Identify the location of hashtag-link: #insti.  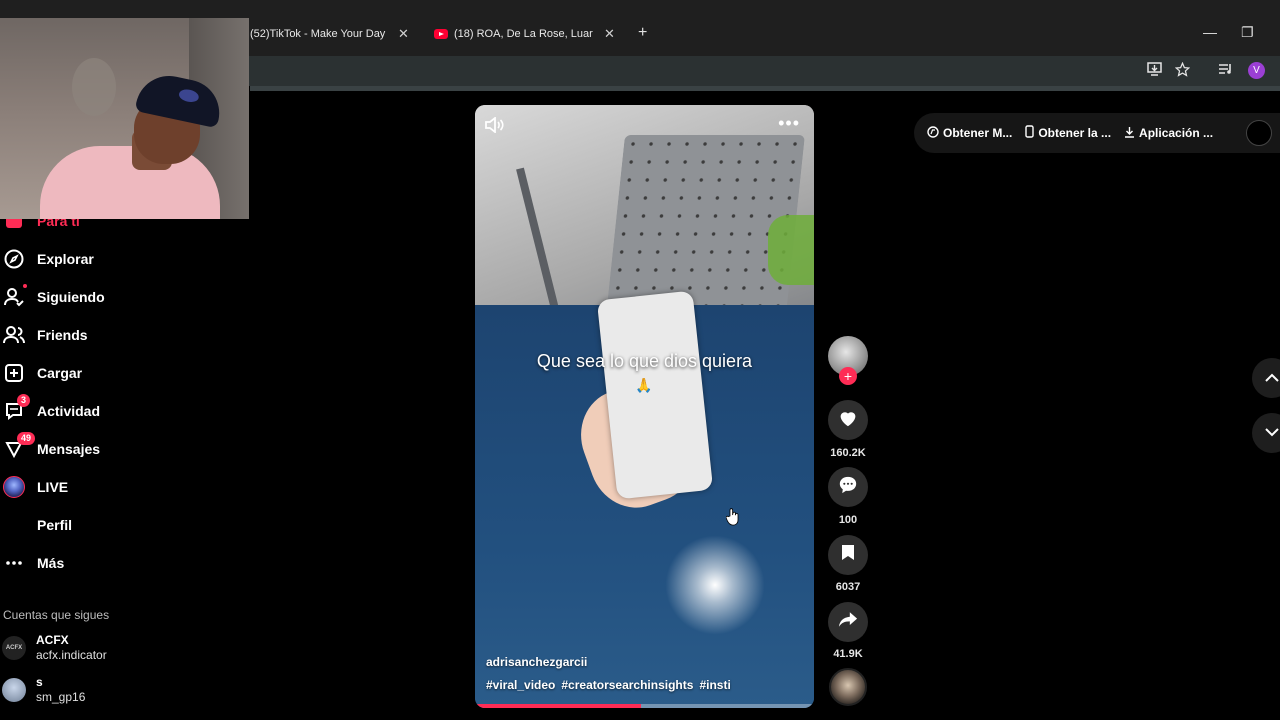
(714, 685).